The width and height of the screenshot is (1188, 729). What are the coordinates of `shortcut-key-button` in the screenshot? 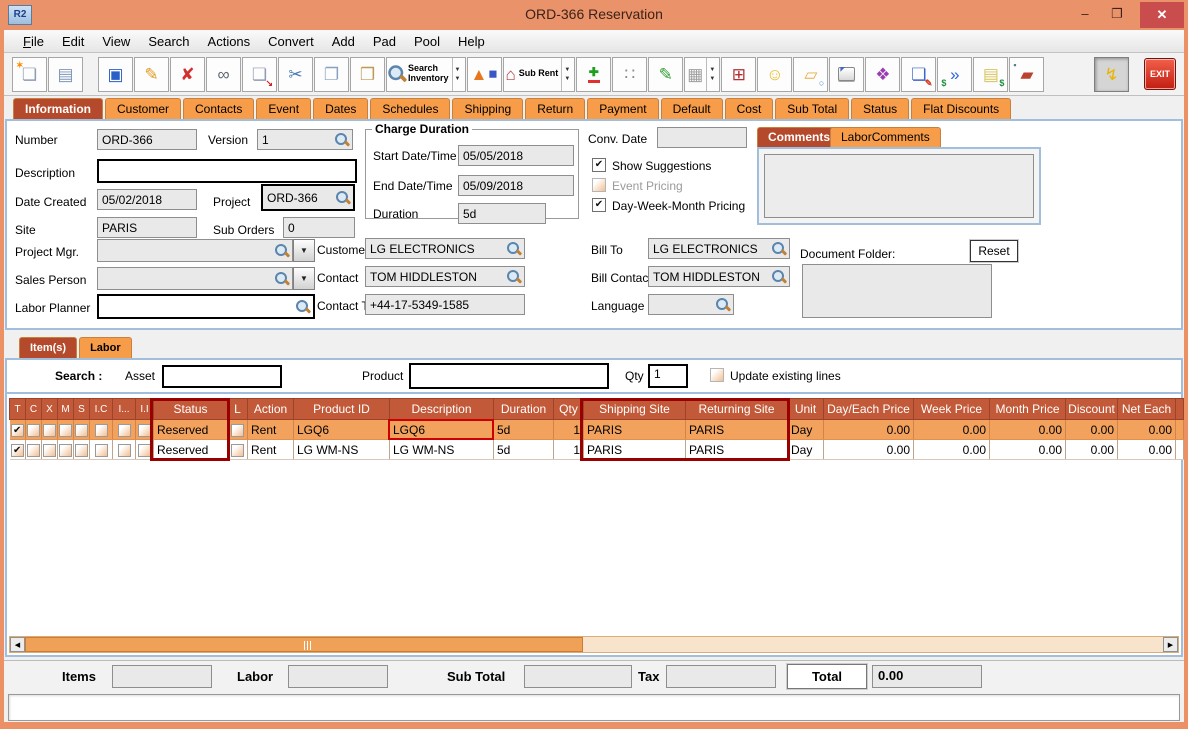 It's located at (847, 74).